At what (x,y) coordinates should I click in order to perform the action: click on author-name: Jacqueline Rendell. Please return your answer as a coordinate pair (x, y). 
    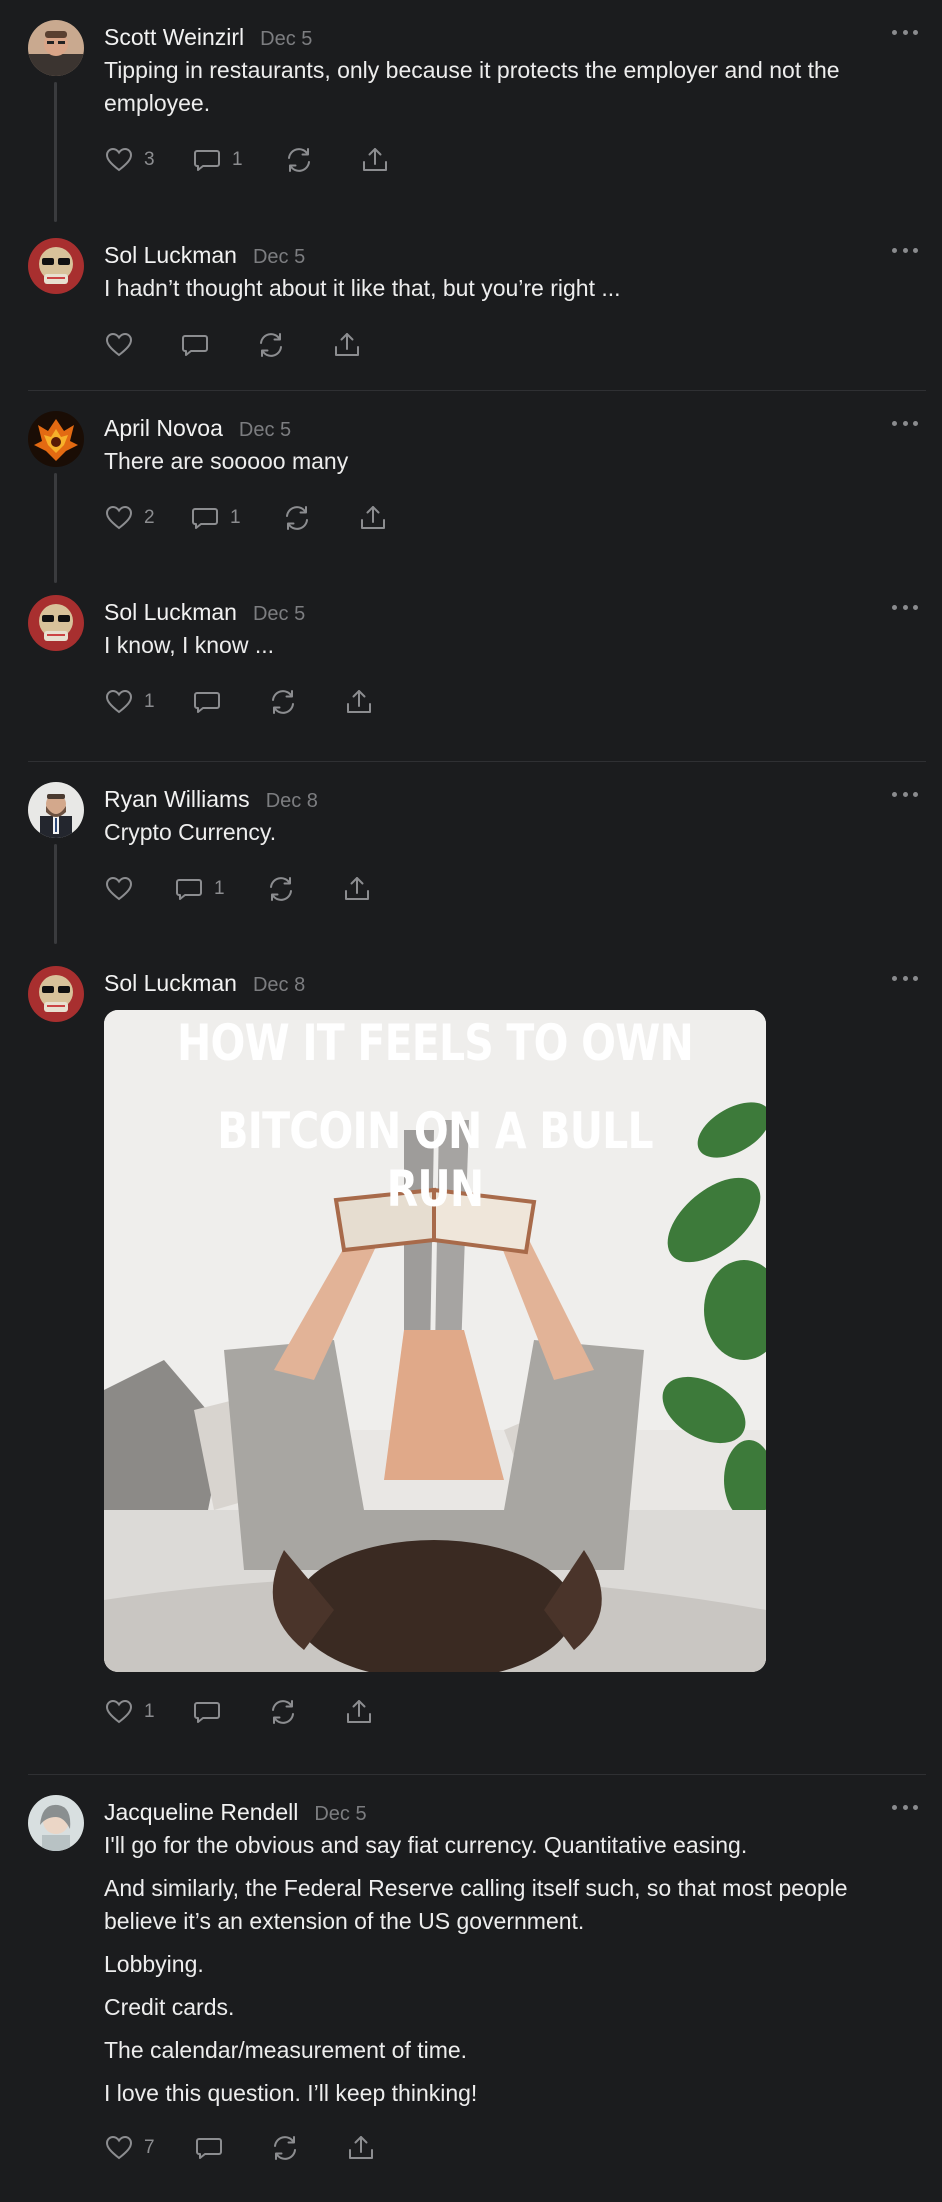
    Looking at the image, I should click on (201, 1812).